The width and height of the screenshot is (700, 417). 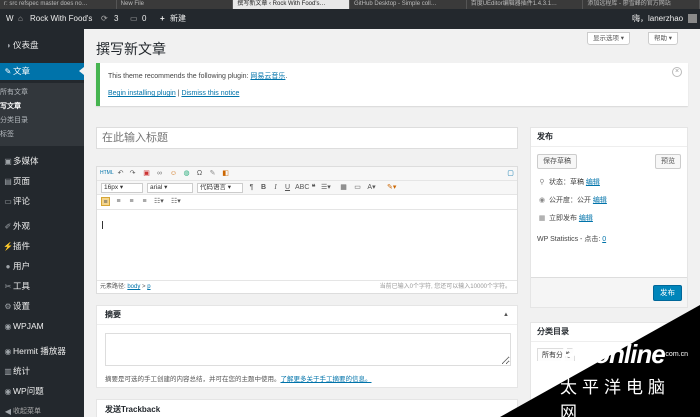 I want to click on font-size-select: 16px ▾, so click(x=122, y=188).